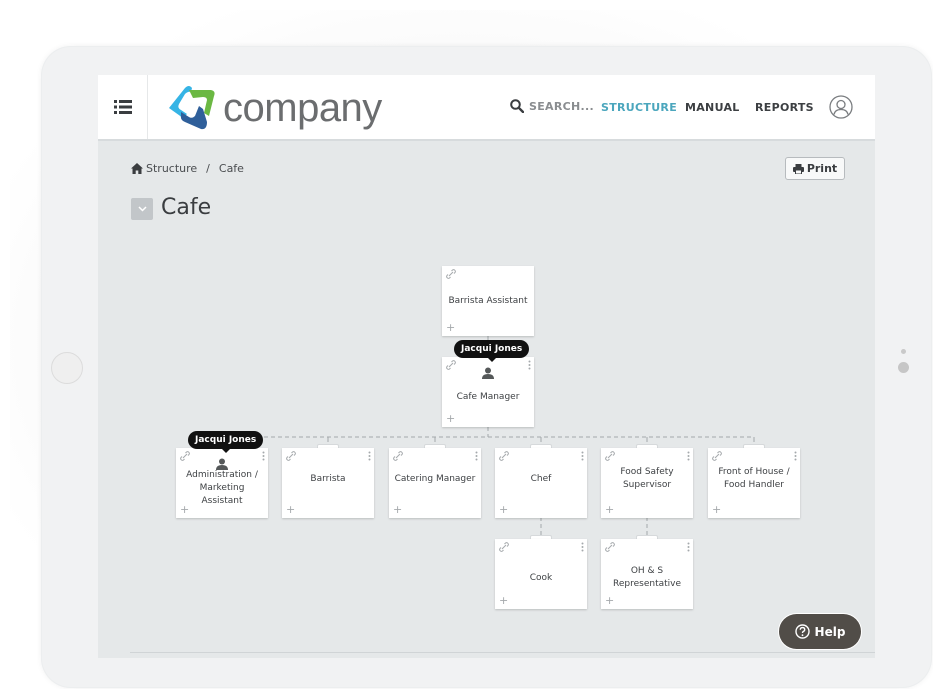  What do you see at coordinates (502, 652) in the screenshot?
I see `footer-divider` at bounding box center [502, 652].